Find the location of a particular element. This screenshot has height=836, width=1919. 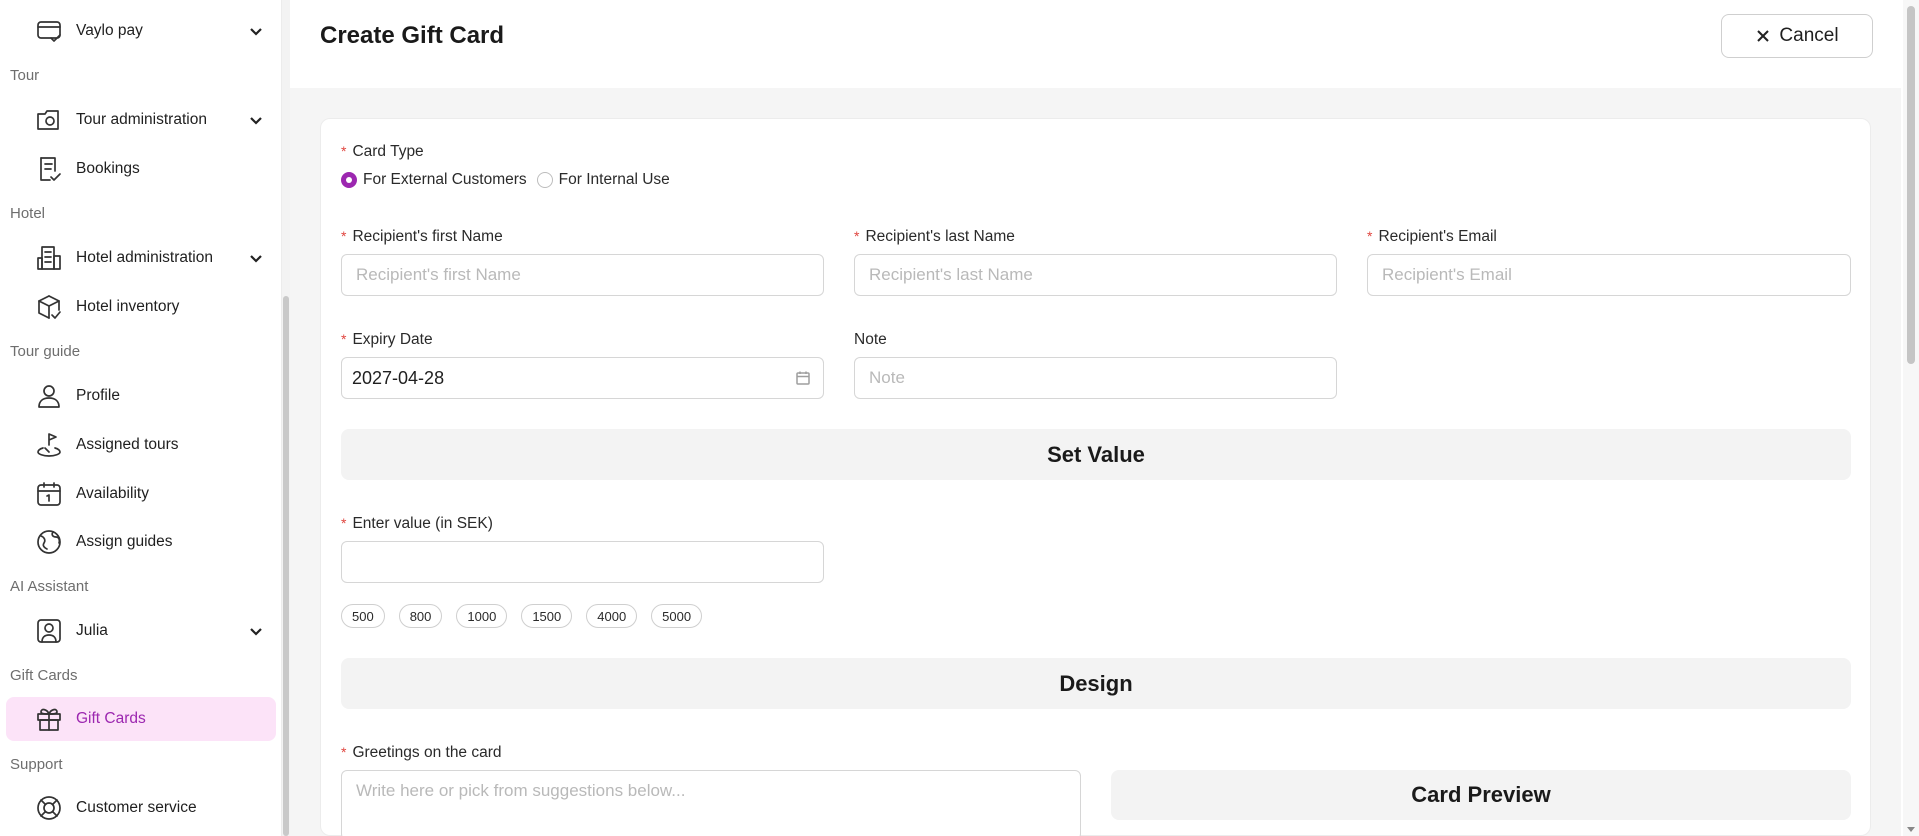

greetings-label: * Greetings on the card is located at coordinates (421, 752).